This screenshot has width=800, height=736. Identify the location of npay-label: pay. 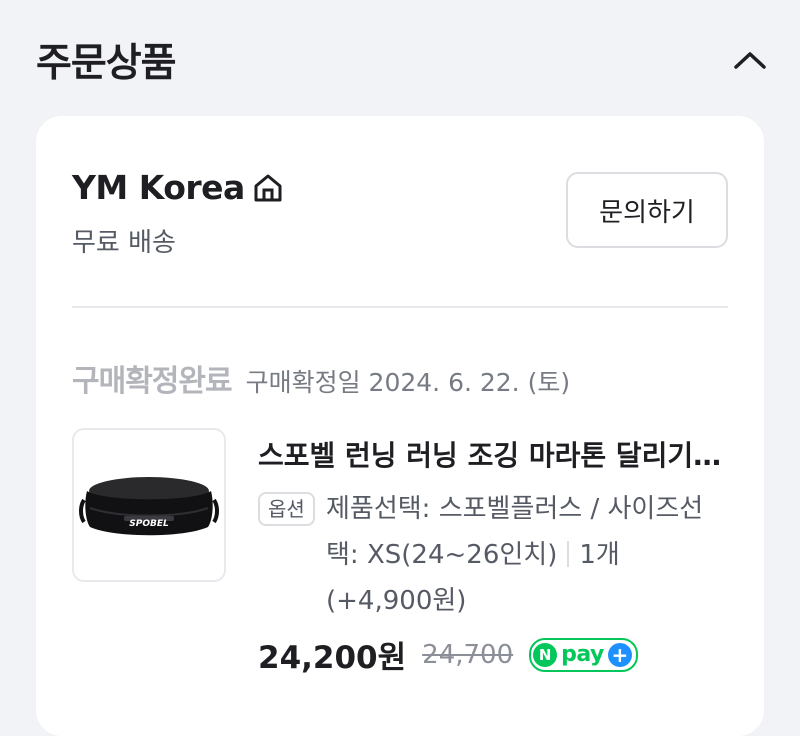
(582, 654).